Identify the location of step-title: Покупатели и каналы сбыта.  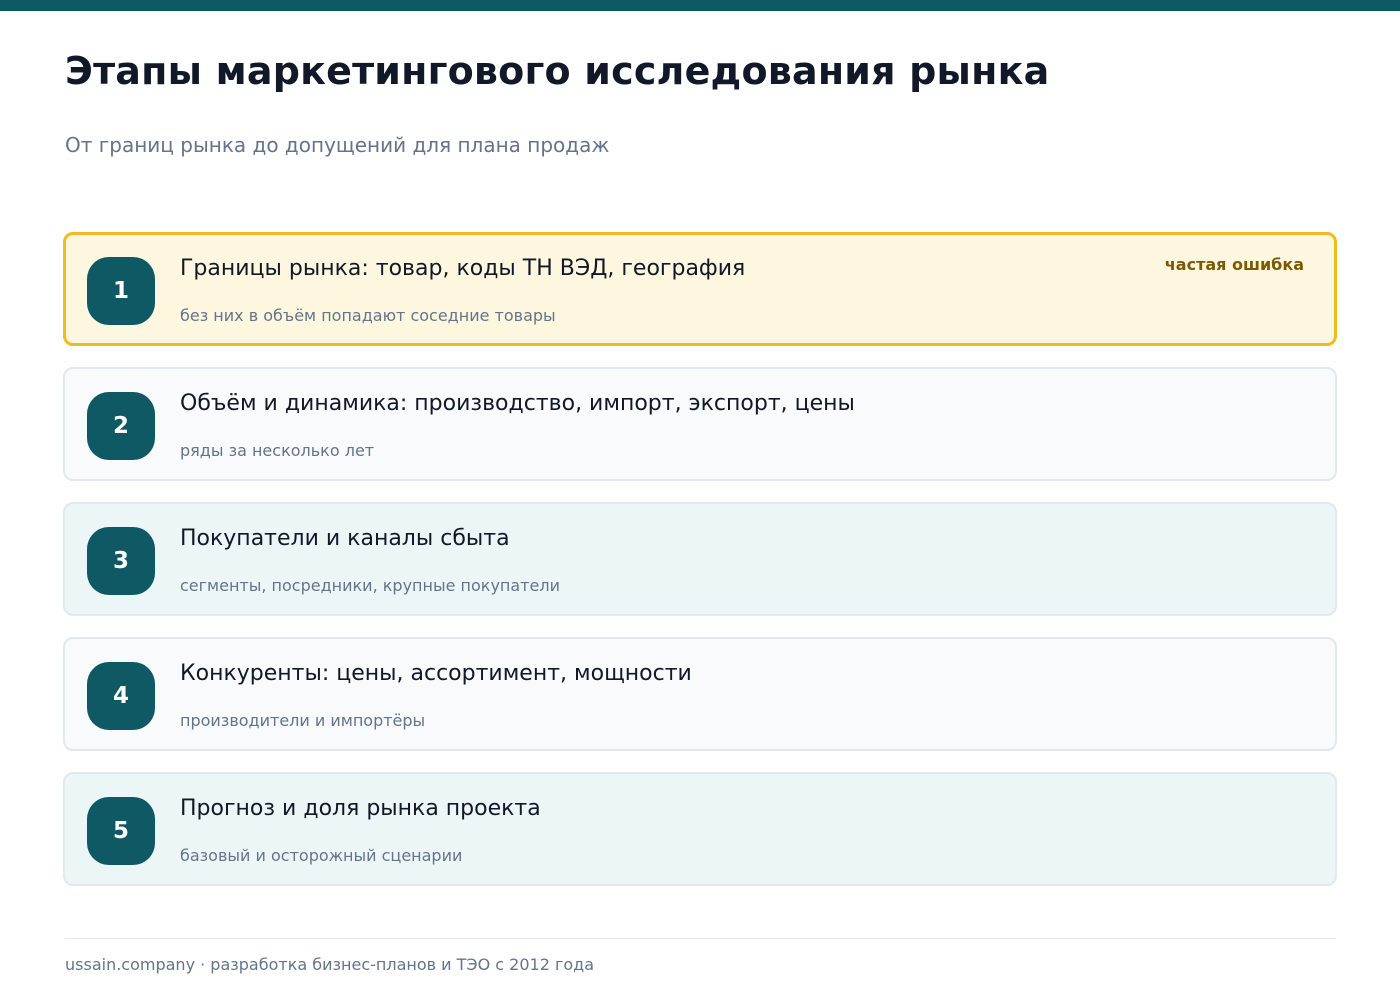
(345, 538).